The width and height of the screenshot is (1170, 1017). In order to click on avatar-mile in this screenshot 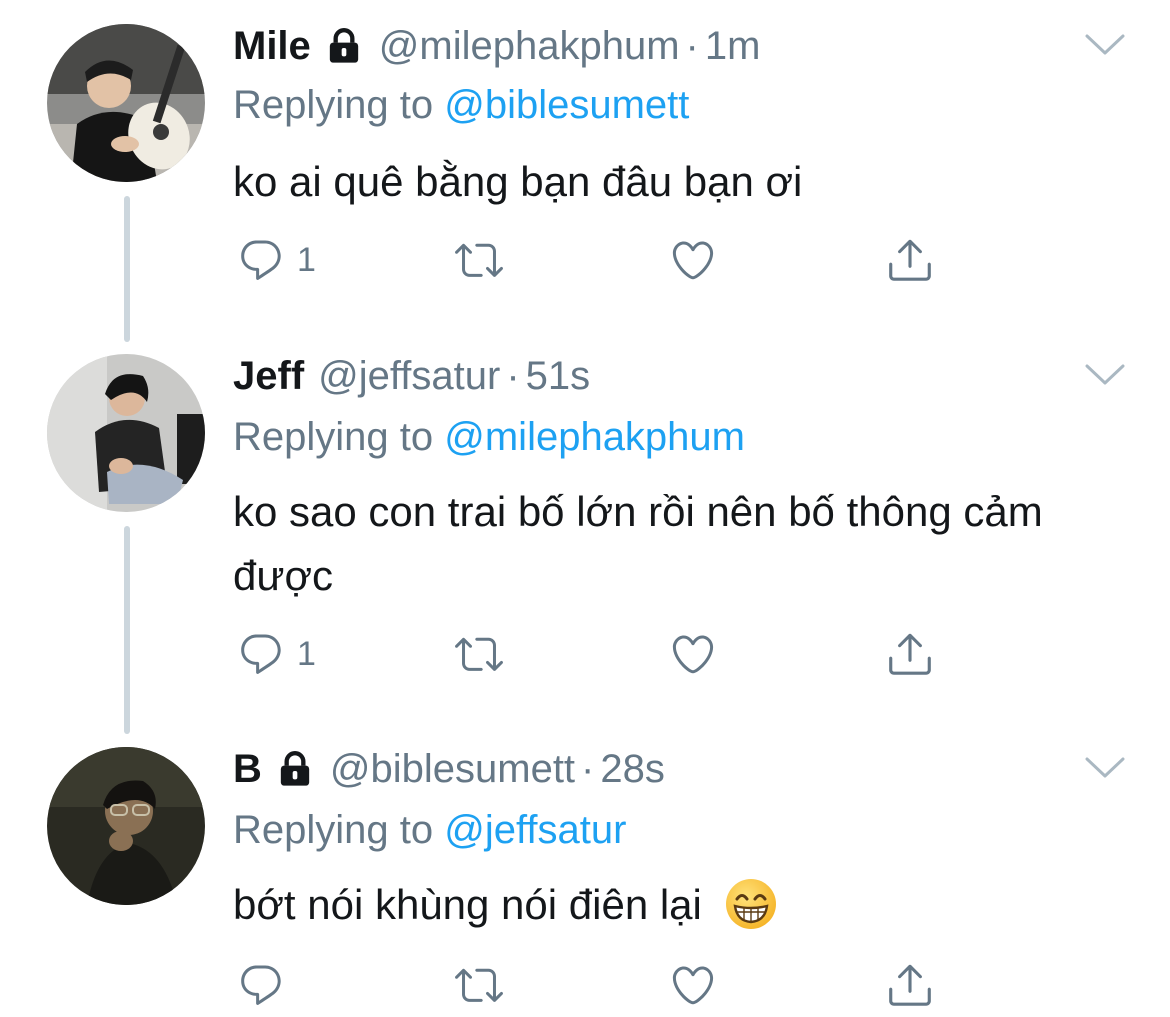, I will do `click(126, 103)`.